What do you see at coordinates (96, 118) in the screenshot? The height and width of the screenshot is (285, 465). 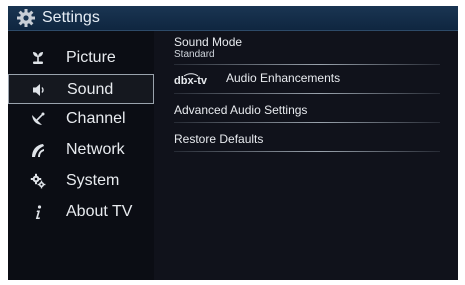 I see `sidebar-item-label: Channel` at bounding box center [96, 118].